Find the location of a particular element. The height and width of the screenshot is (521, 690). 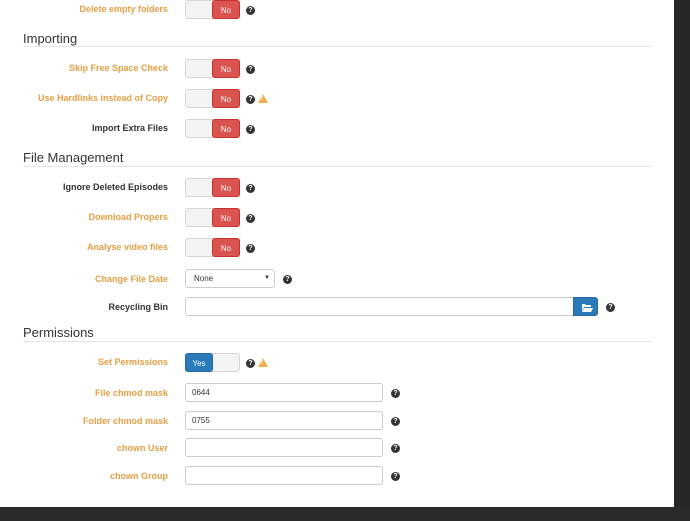

importing-section-title: Importing is located at coordinates (50, 38).